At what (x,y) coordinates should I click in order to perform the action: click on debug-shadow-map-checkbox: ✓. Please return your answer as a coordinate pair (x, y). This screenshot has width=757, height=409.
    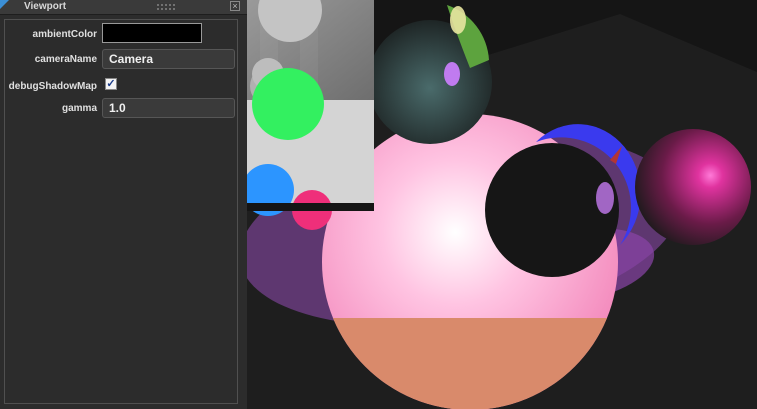
    Looking at the image, I should click on (111, 84).